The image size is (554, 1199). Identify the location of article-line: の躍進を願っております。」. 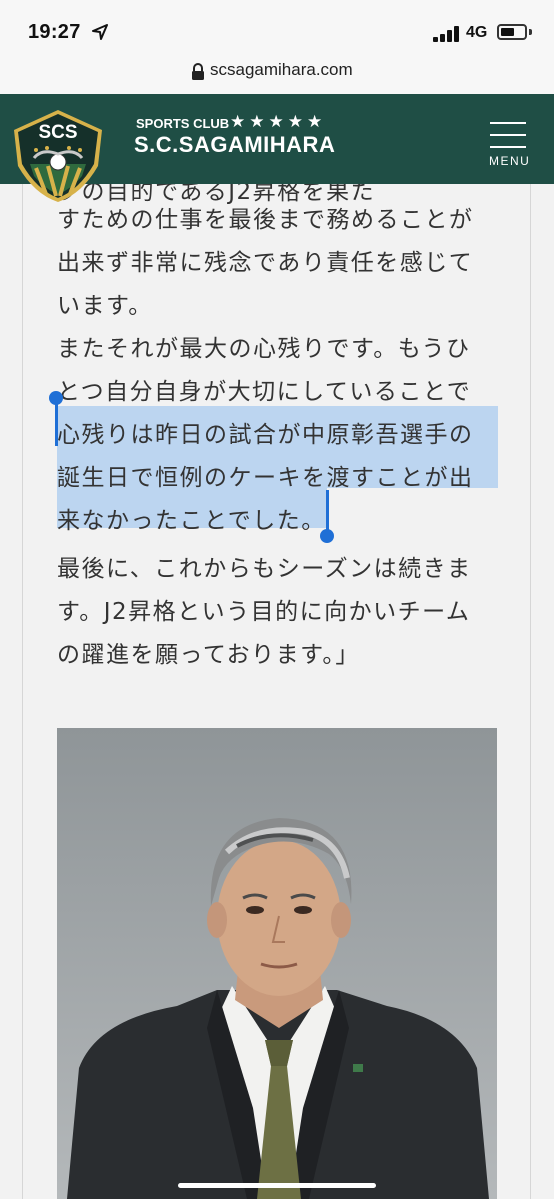
(208, 655).